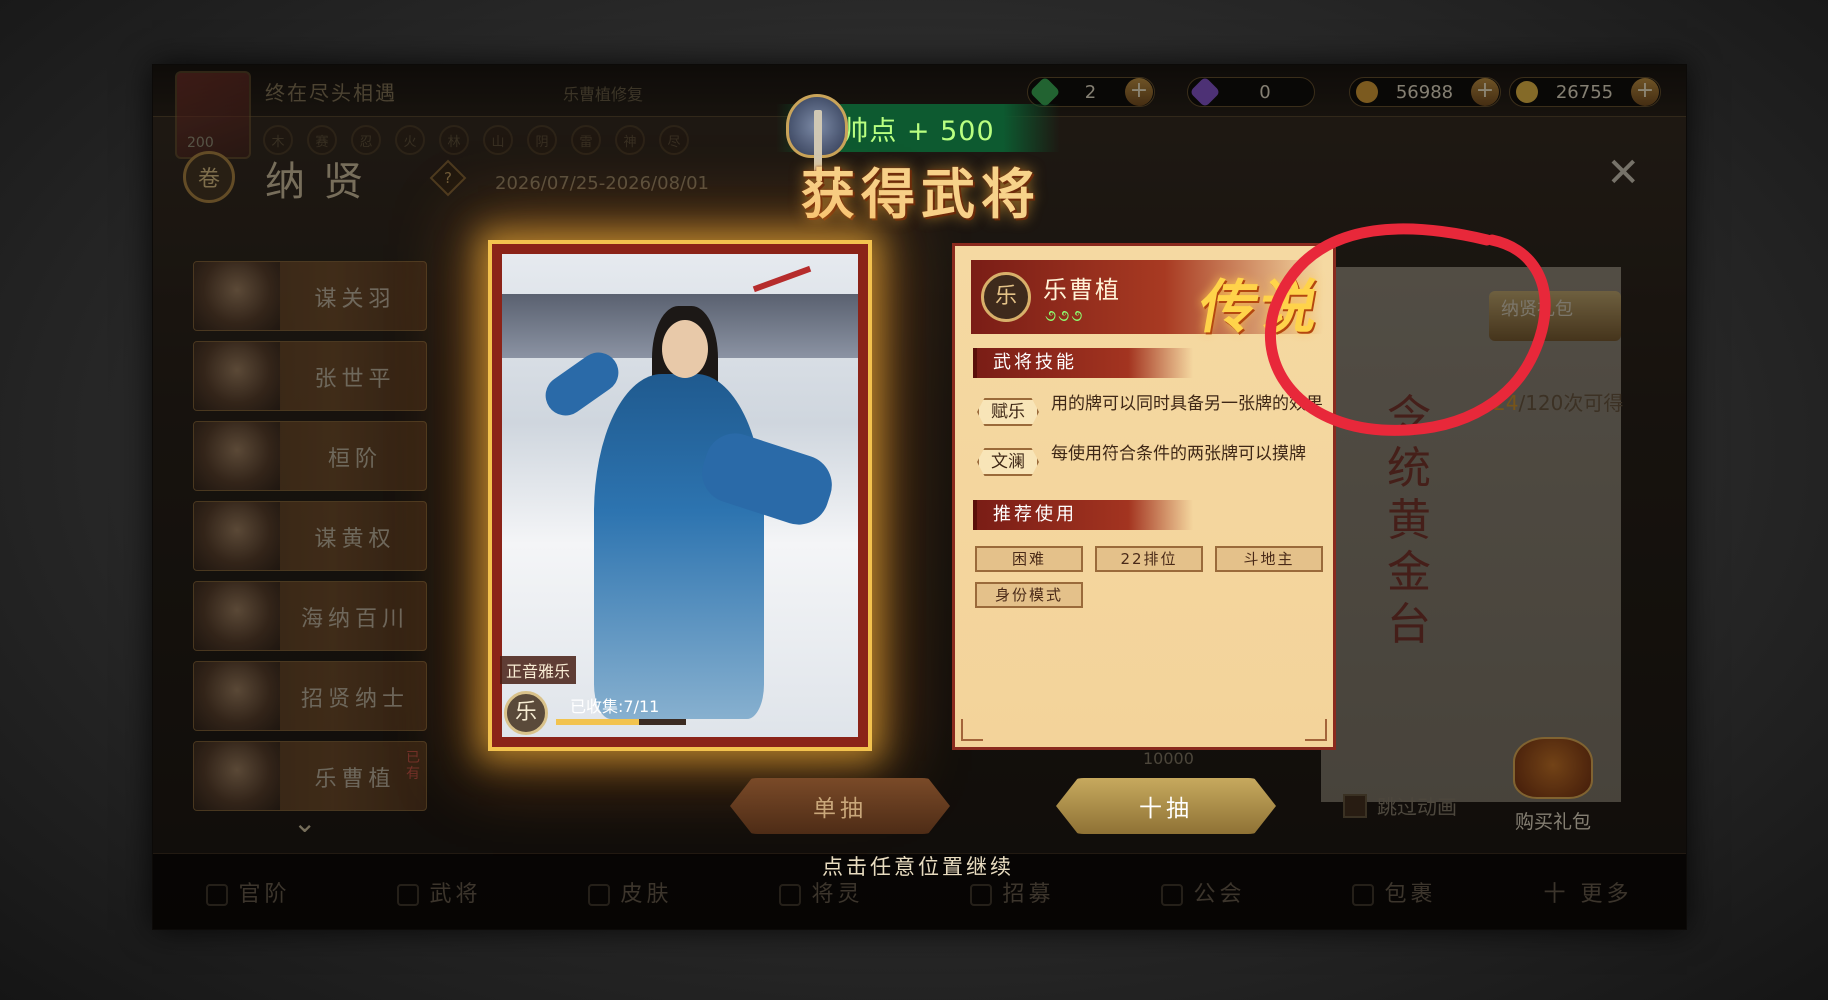  Describe the element at coordinates (1168, 758) in the screenshot. I see `draw-cost: 10000` at that location.